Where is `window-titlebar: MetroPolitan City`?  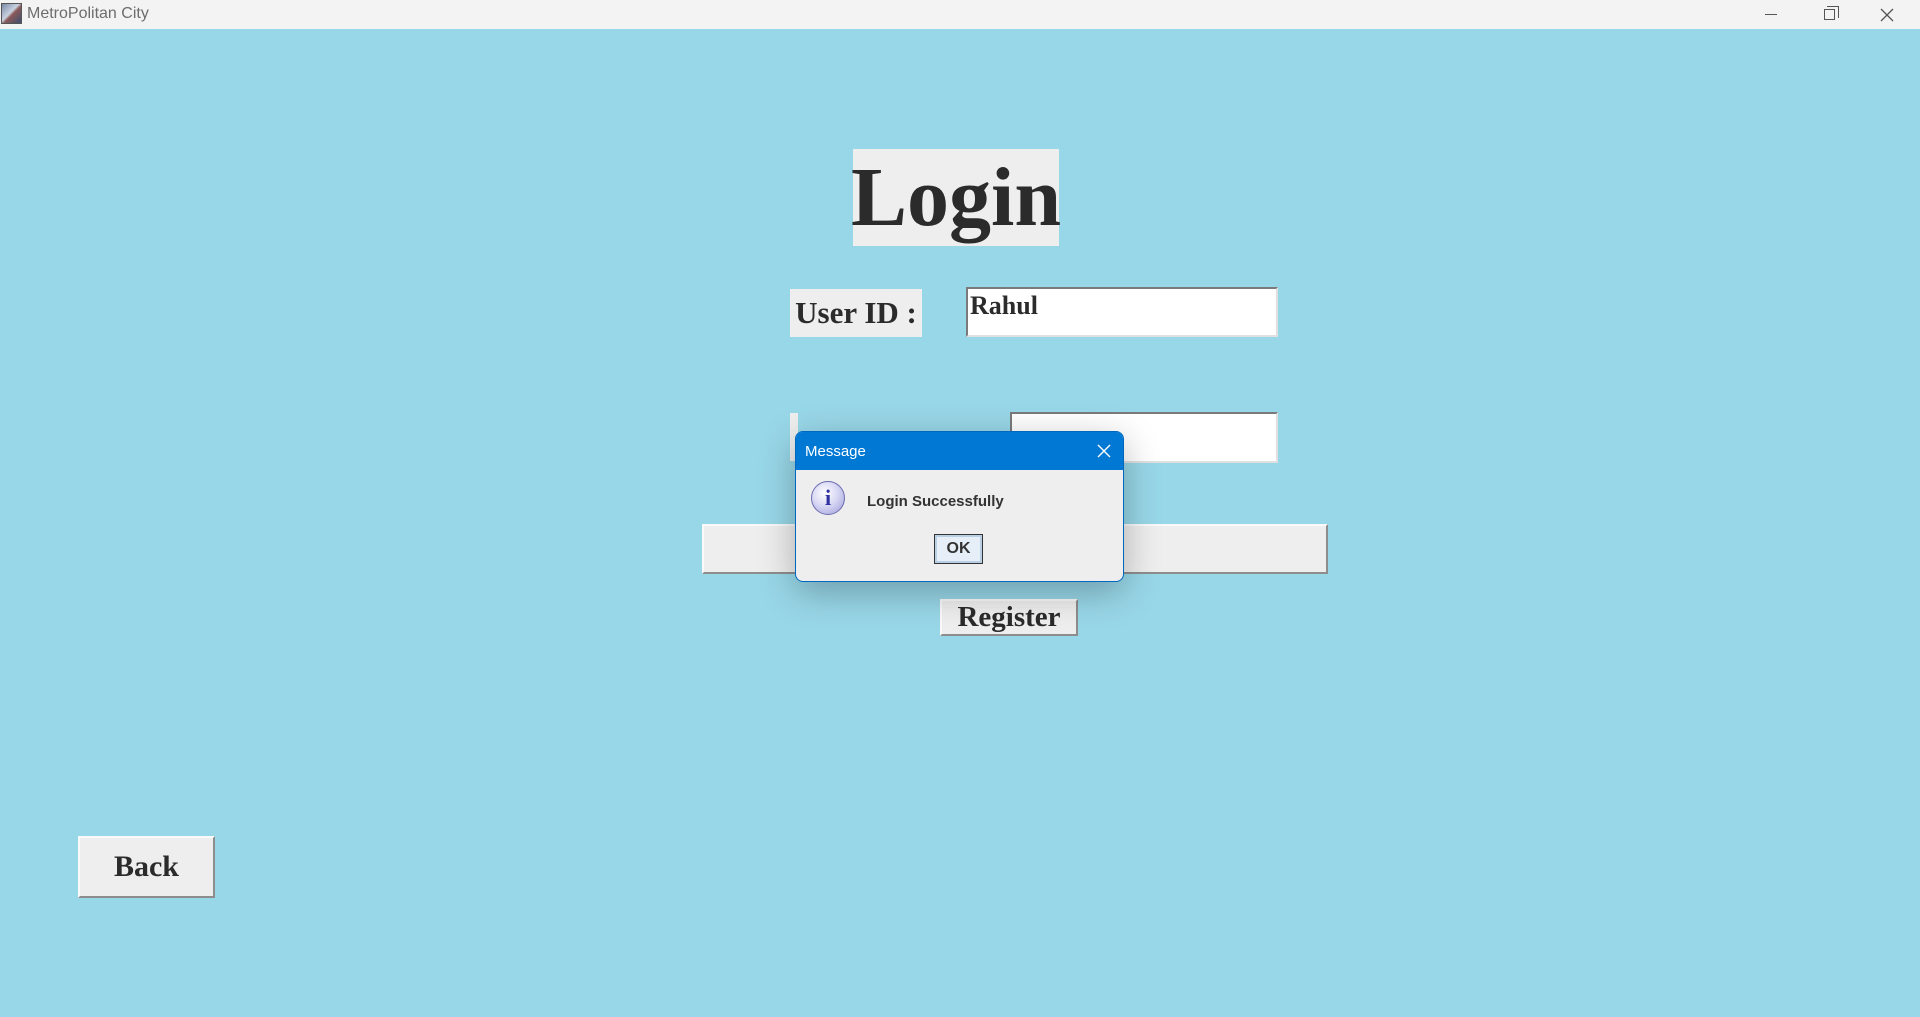 window-titlebar: MetroPolitan City is located at coordinates (960, 14).